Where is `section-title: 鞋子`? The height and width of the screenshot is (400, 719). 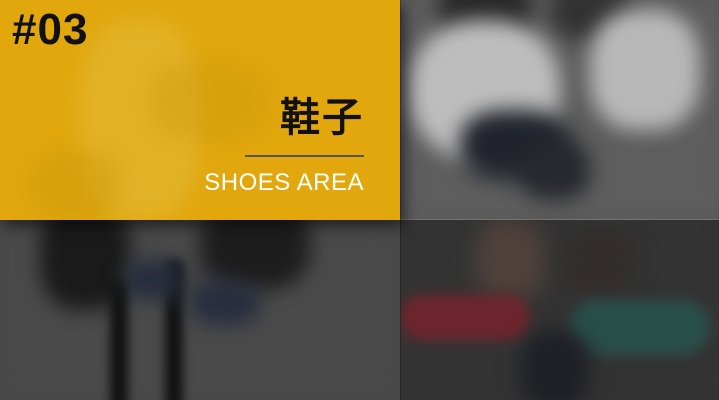 section-title: 鞋子 is located at coordinates (322, 118).